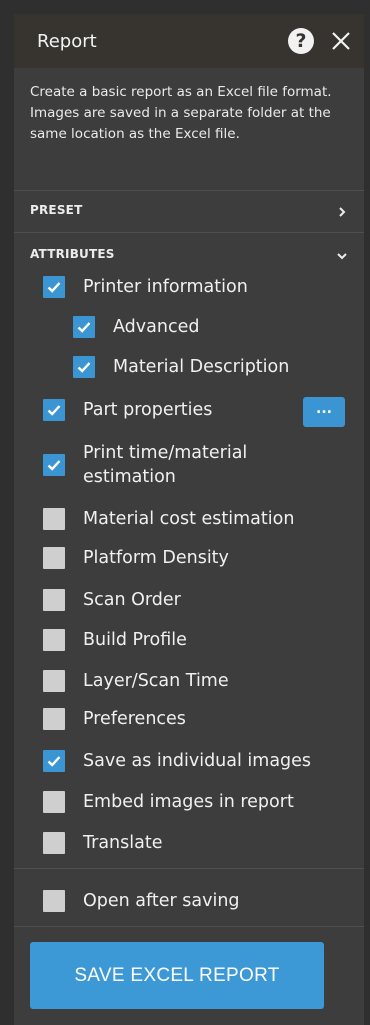  I want to click on save-excel-report-button: SAVE EXCEL REPORT, so click(177, 975).